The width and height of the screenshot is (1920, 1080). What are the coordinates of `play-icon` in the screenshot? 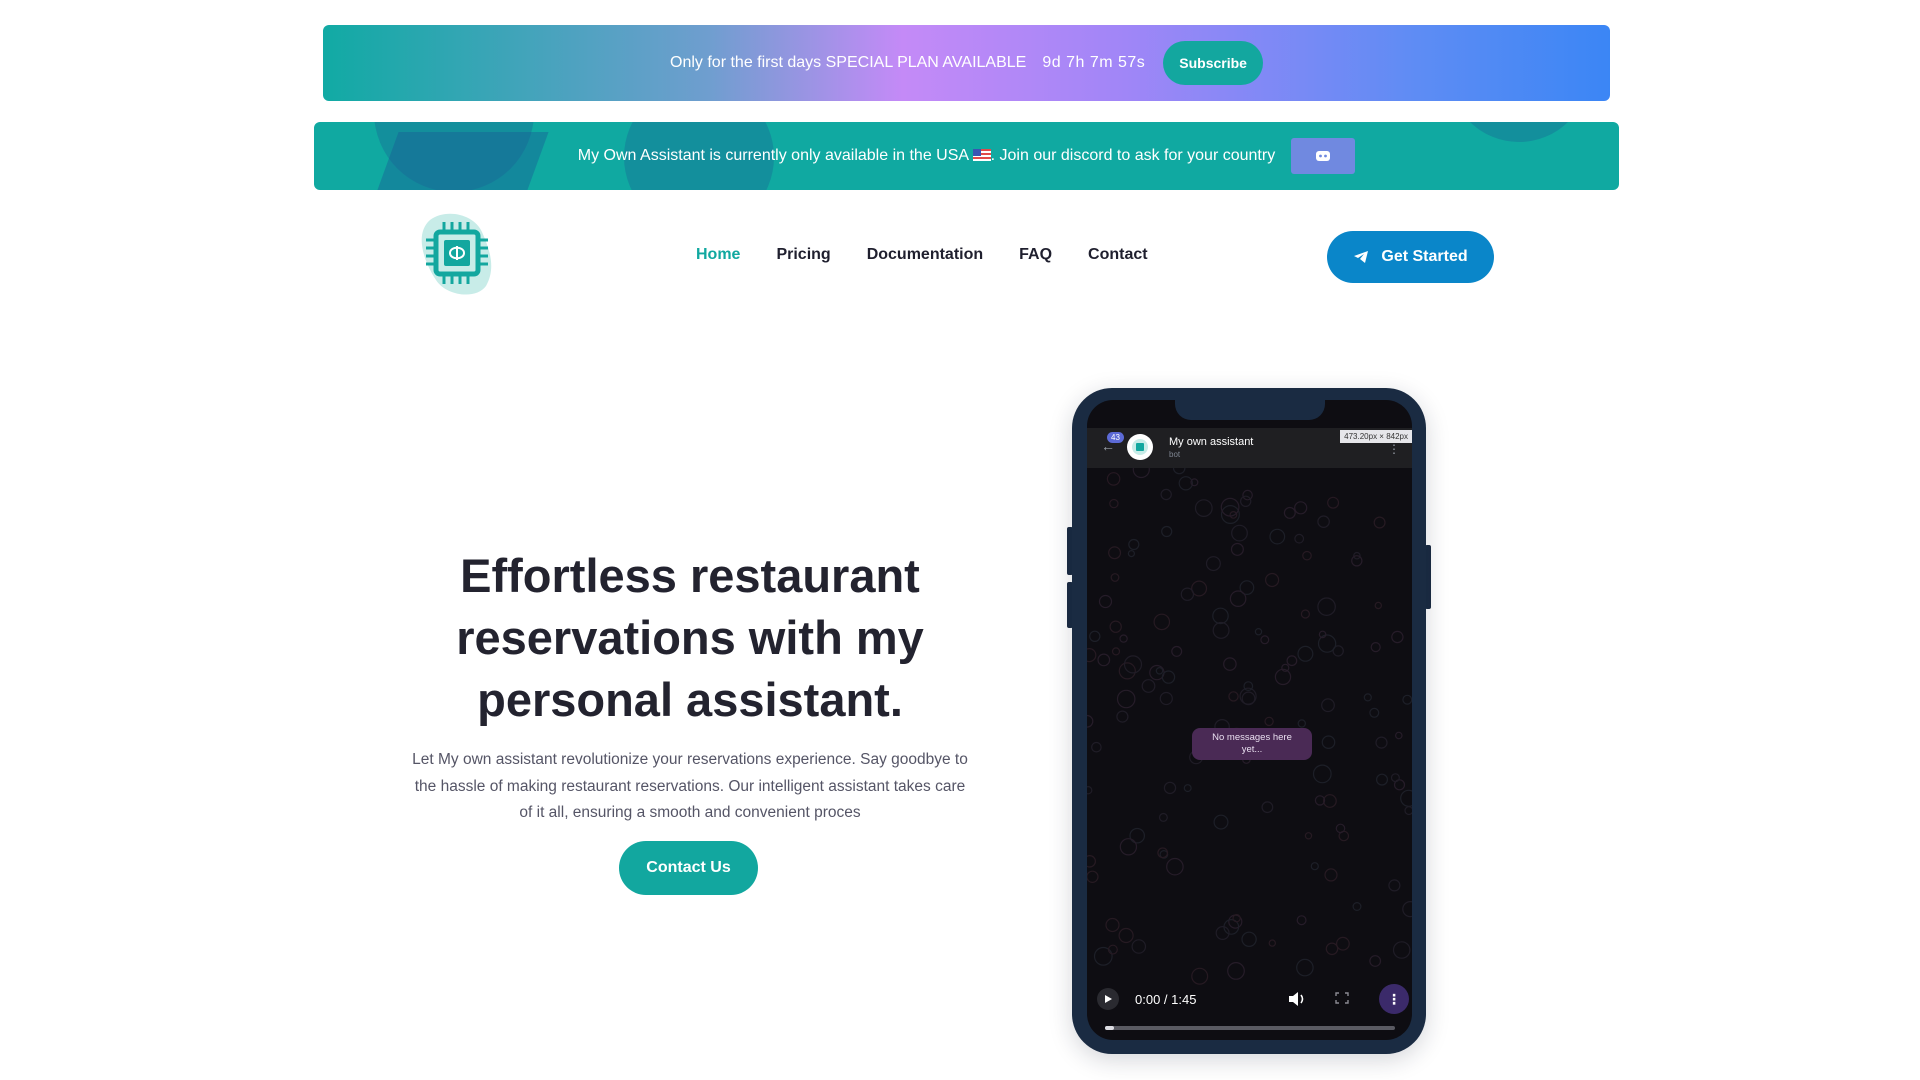 It's located at (1108, 999).